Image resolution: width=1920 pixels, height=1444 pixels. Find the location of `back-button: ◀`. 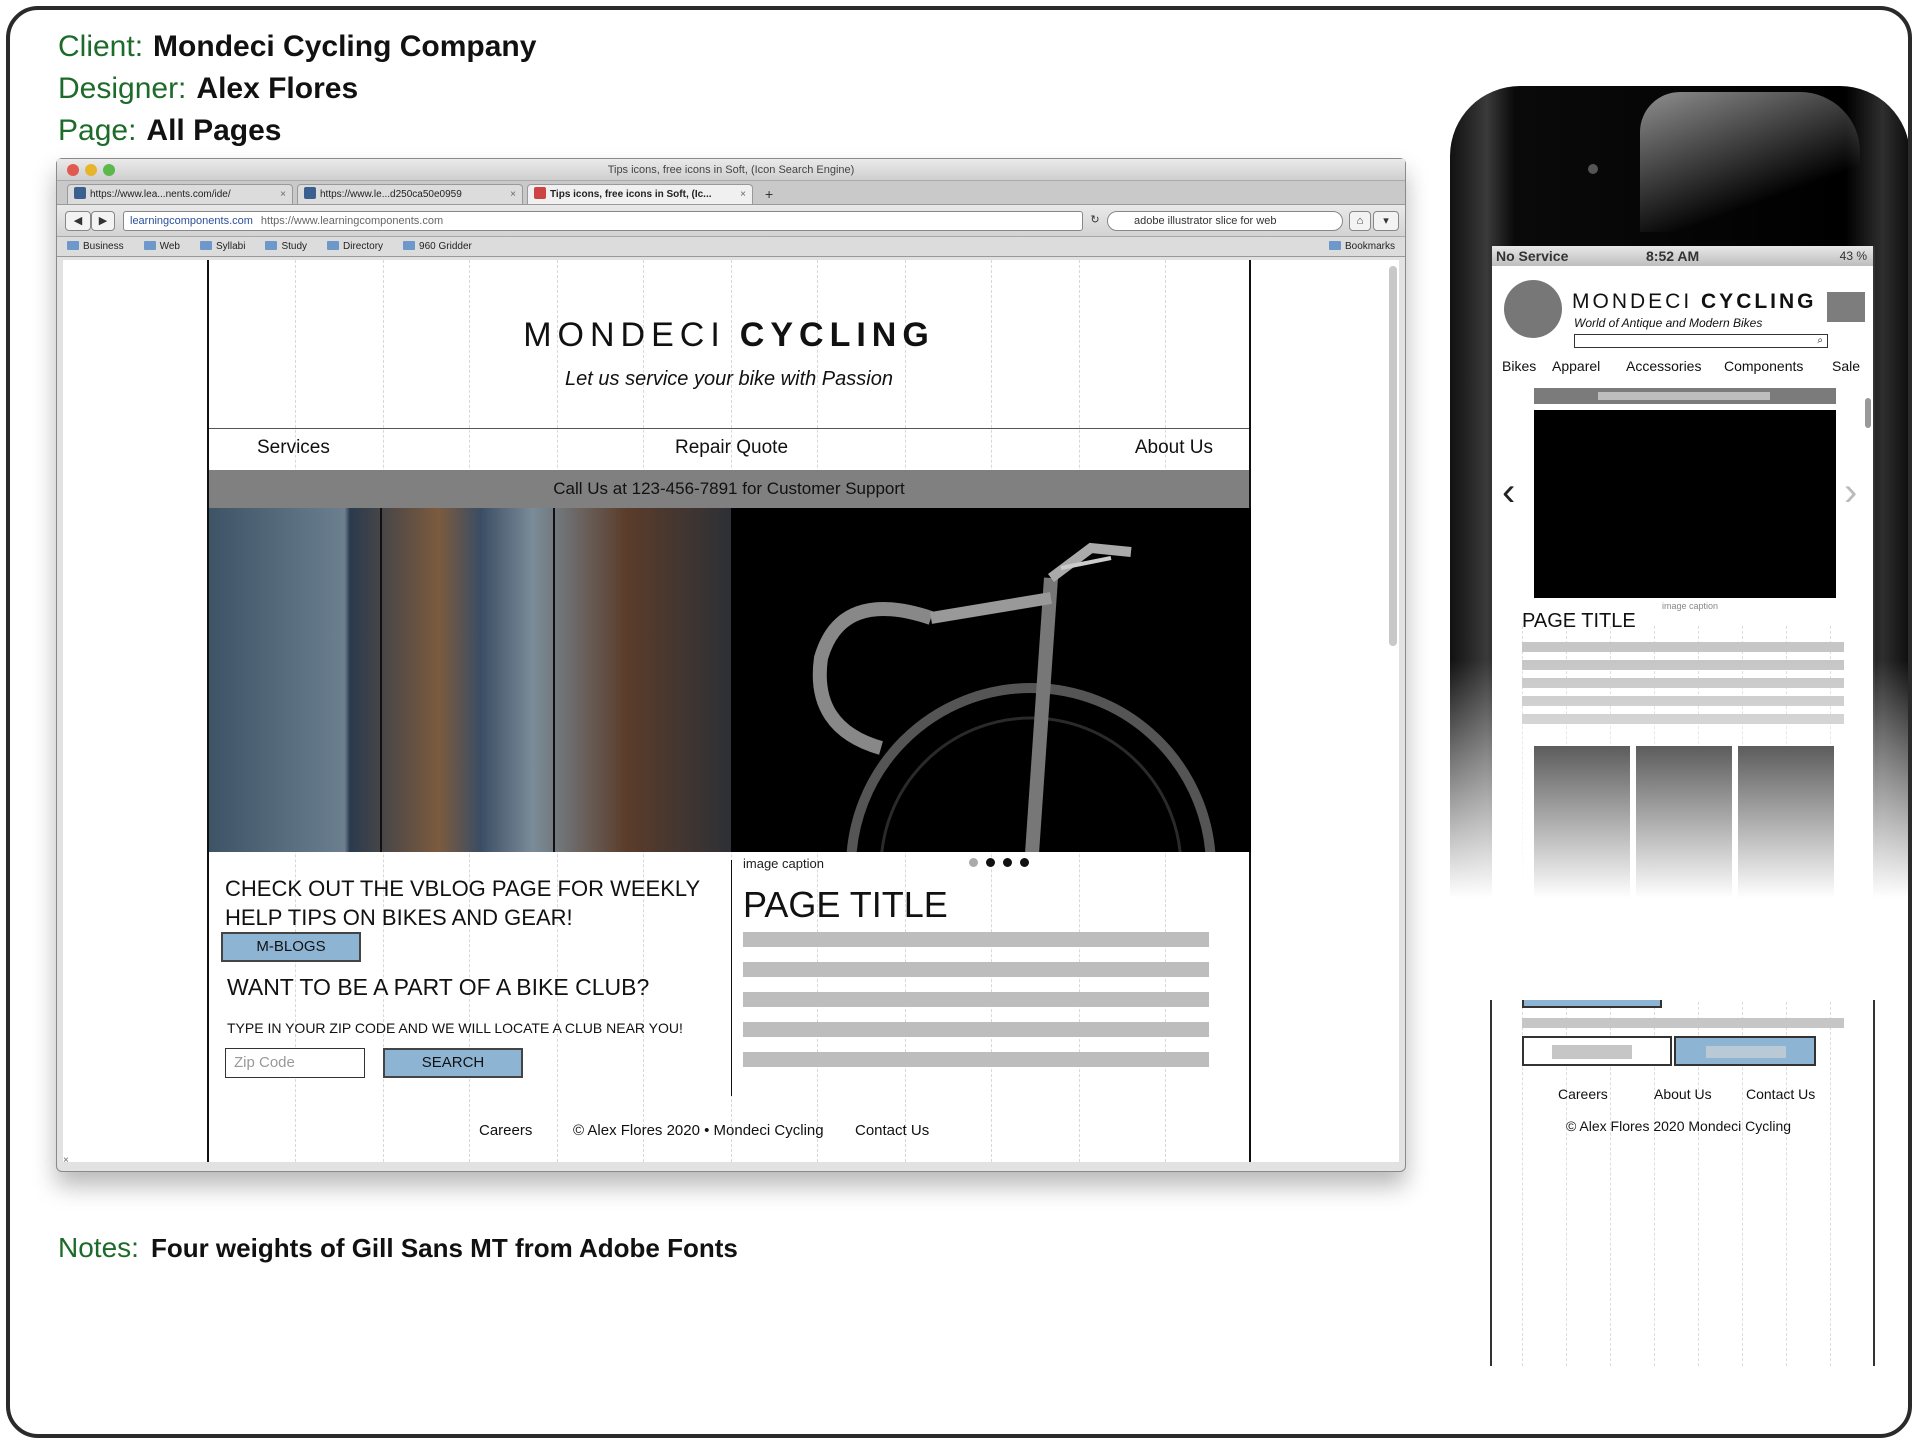

back-button: ◀ is located at coordinates (78, 221).